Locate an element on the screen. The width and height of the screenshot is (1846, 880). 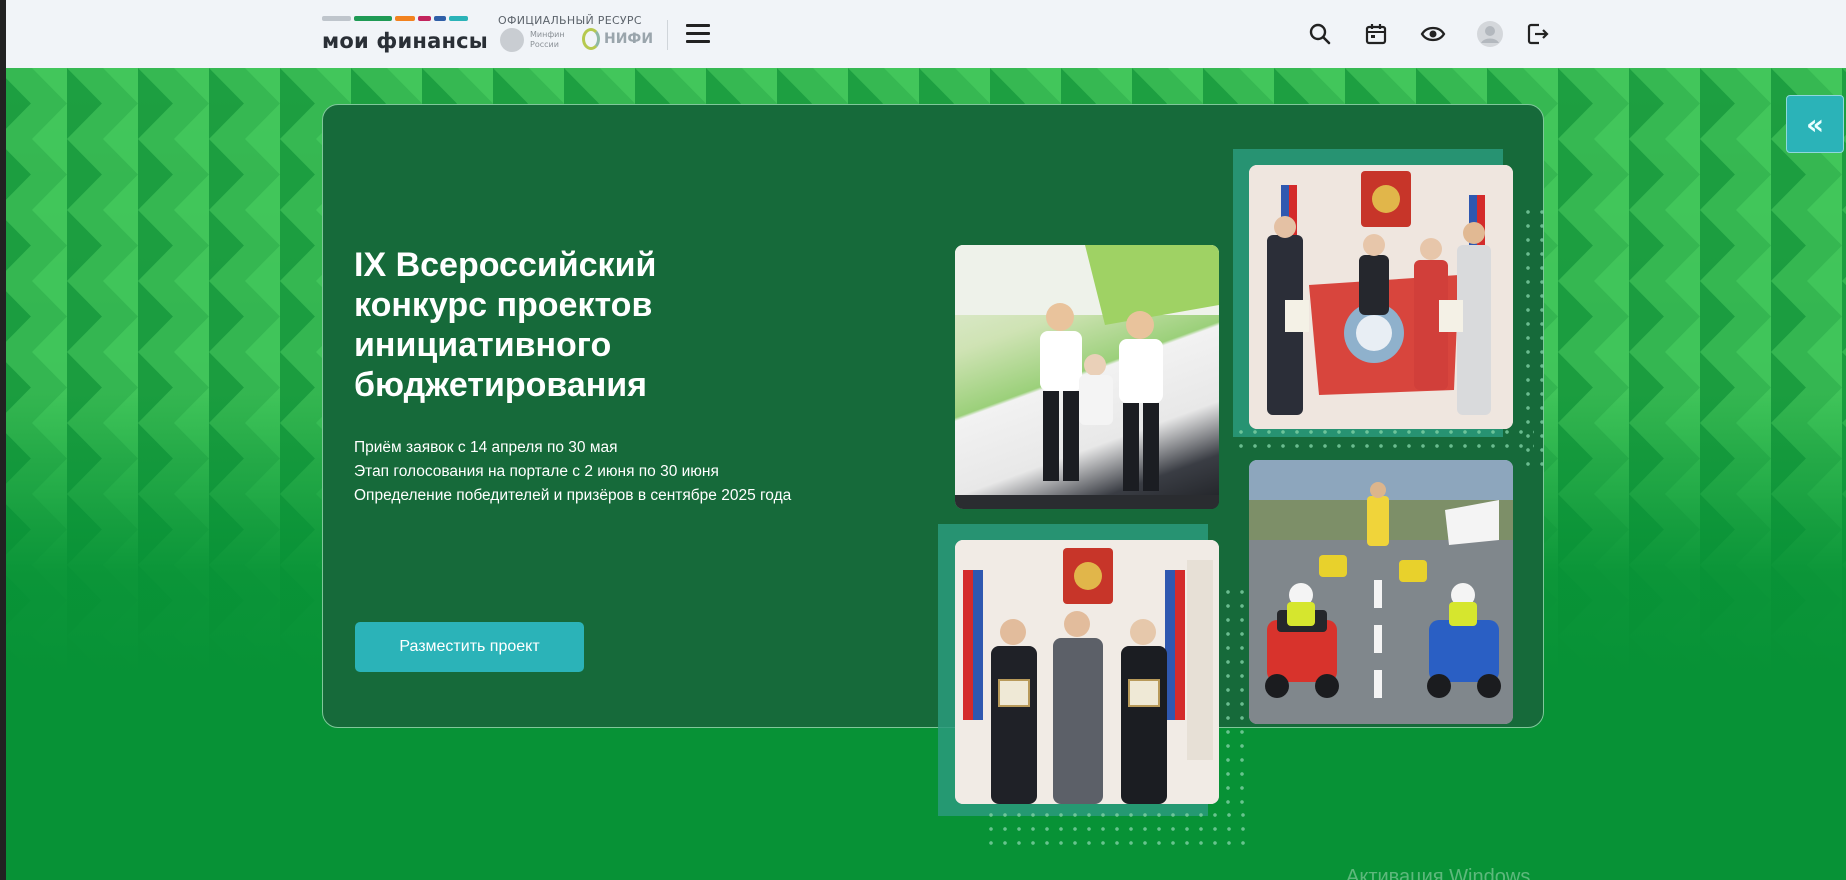
partner-minfin: Минфин России is located at coordinates (532, 40).